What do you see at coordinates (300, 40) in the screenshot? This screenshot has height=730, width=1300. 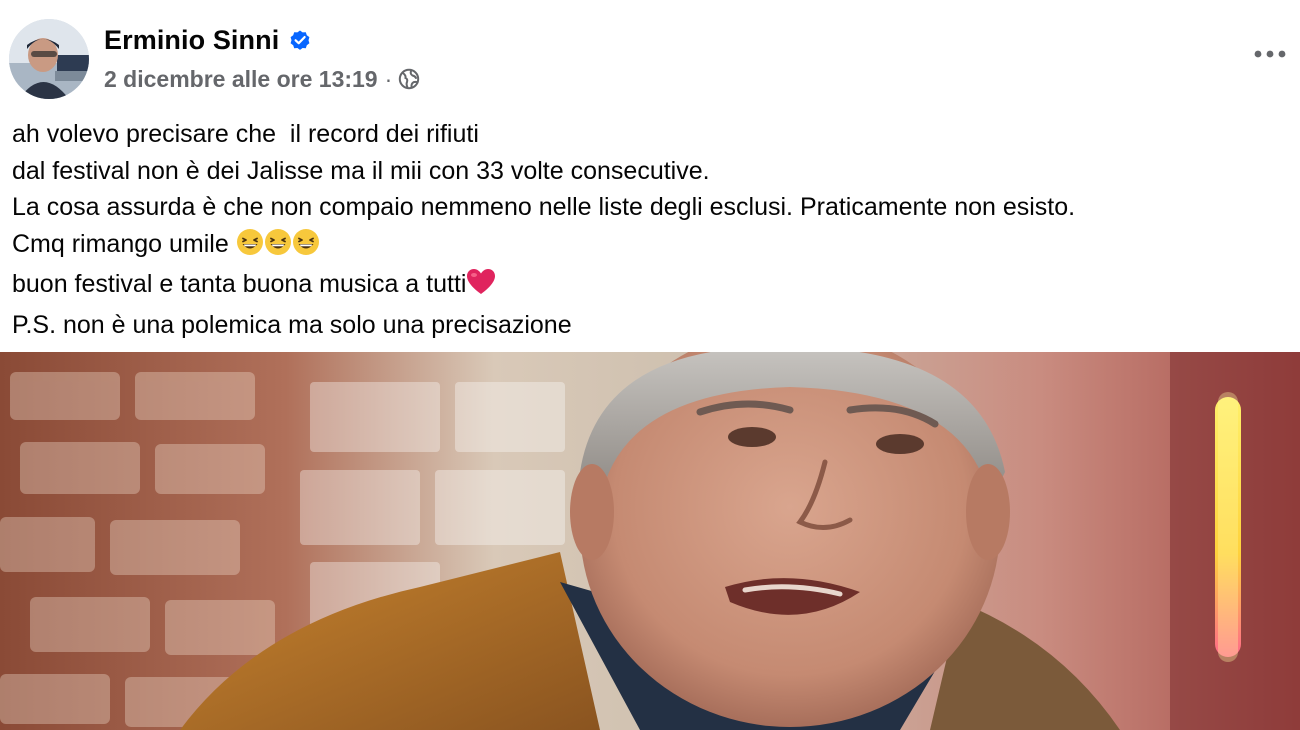 I see `verified-badge-icon` at bounding box center [300, 40].